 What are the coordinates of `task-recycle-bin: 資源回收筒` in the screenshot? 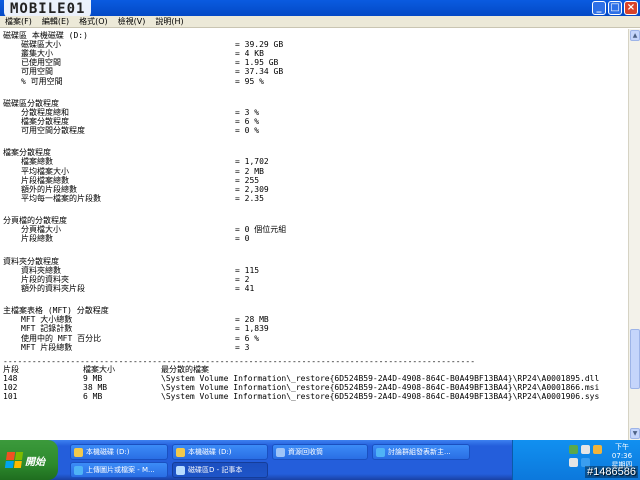 It's located at (320, 452).